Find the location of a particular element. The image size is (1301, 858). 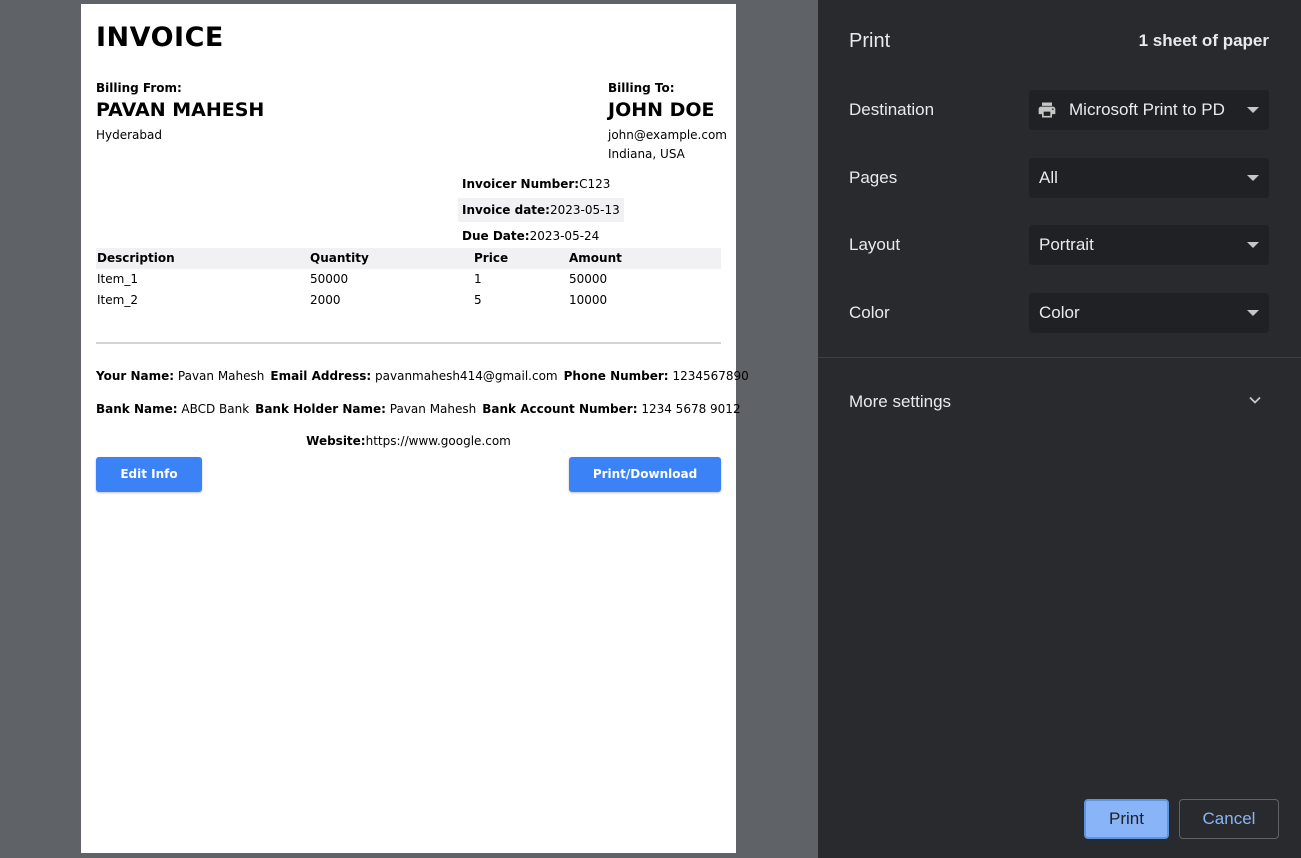

billing-to-address: Indiana, USA is located at coordinates (646, 154).